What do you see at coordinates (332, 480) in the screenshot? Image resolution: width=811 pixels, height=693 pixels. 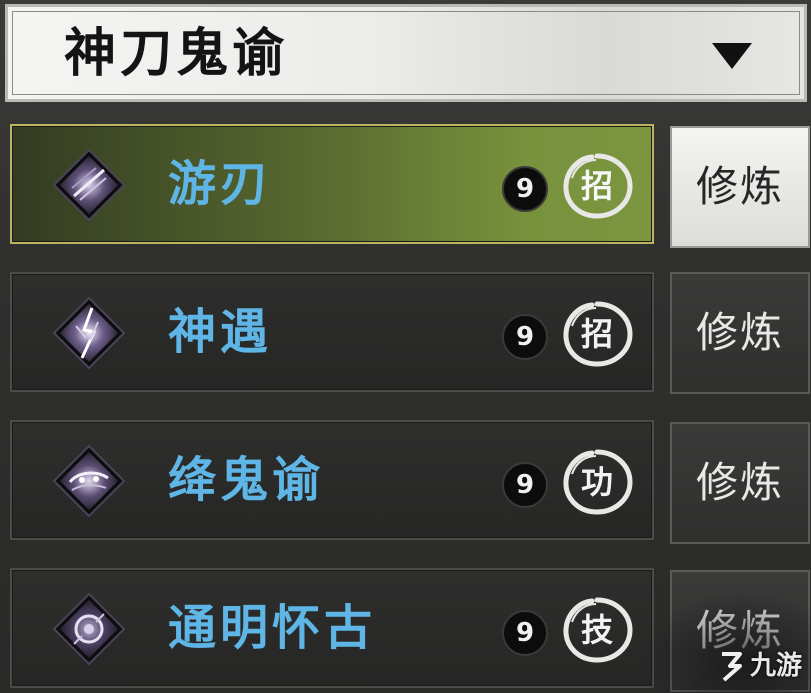 I see `skill-row: 绛鬼谕 9 功` at bounding box center [332, 480].